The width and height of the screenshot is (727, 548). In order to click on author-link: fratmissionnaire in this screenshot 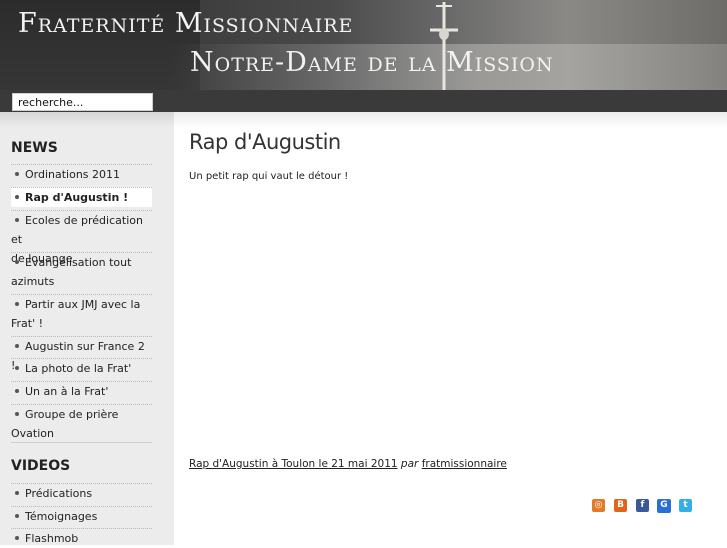, I will do `click(464, 464)`.